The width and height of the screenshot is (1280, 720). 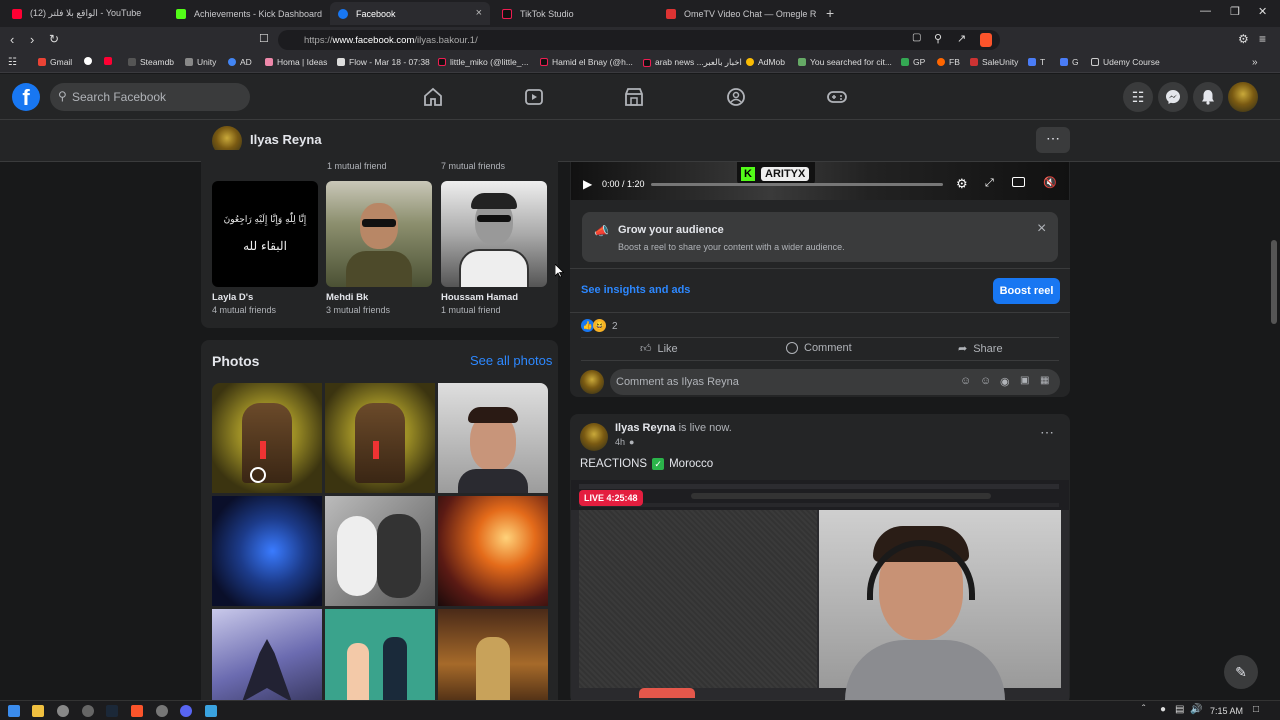 I want to click on bookmark-ad: AD, so click(x=240, y=62).